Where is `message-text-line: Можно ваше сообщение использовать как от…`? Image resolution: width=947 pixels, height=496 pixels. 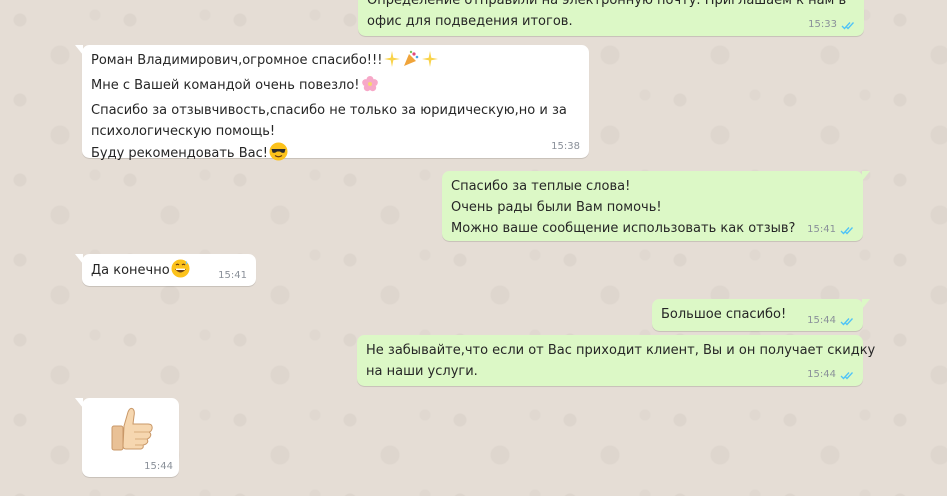 message-text-line: Можно ваше сообщение использовать как от… is located at coordinates (623, 228).